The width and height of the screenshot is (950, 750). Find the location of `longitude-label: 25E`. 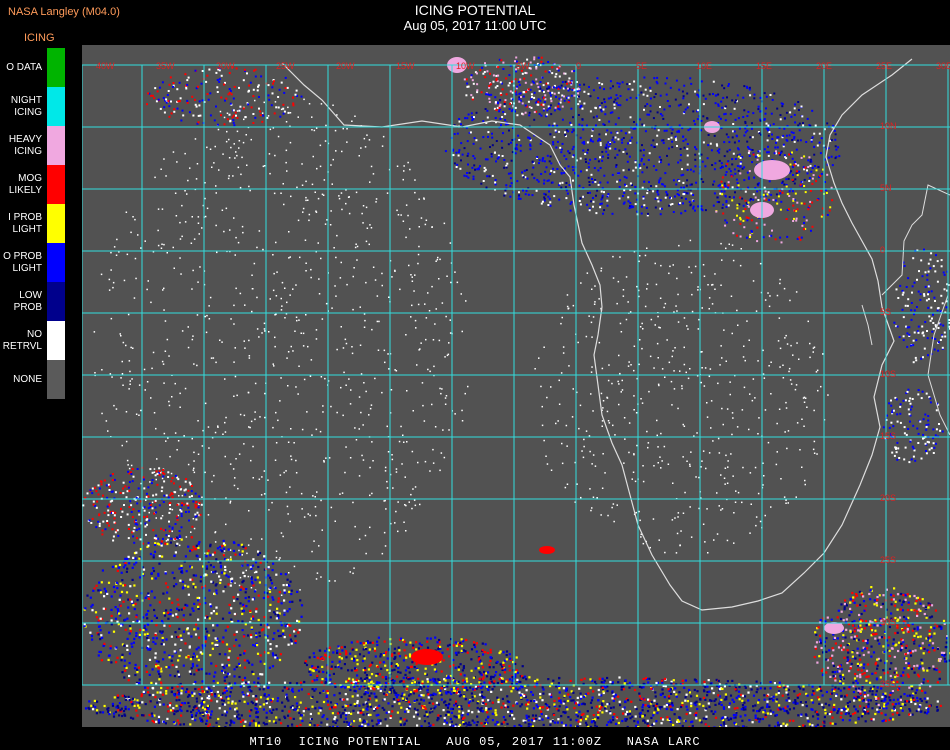

longitude-label: 25E is located at coordinates (884, 66).